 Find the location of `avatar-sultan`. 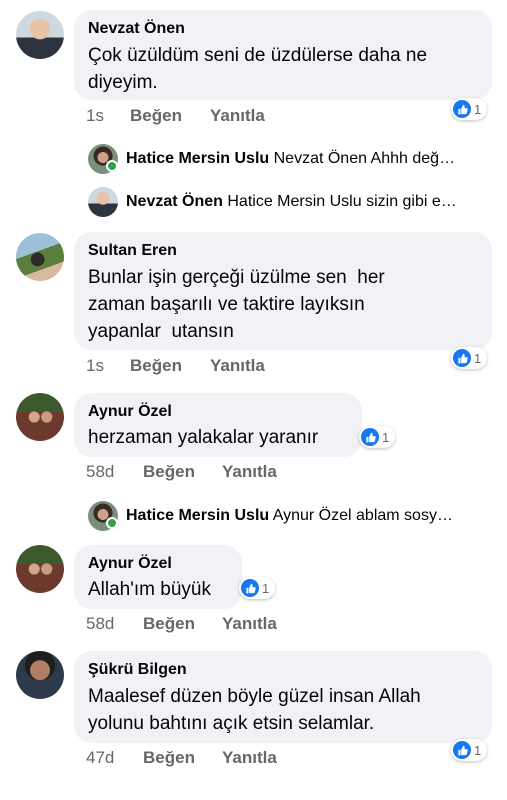

avatar-sultan is located at coordinates (40, 257).